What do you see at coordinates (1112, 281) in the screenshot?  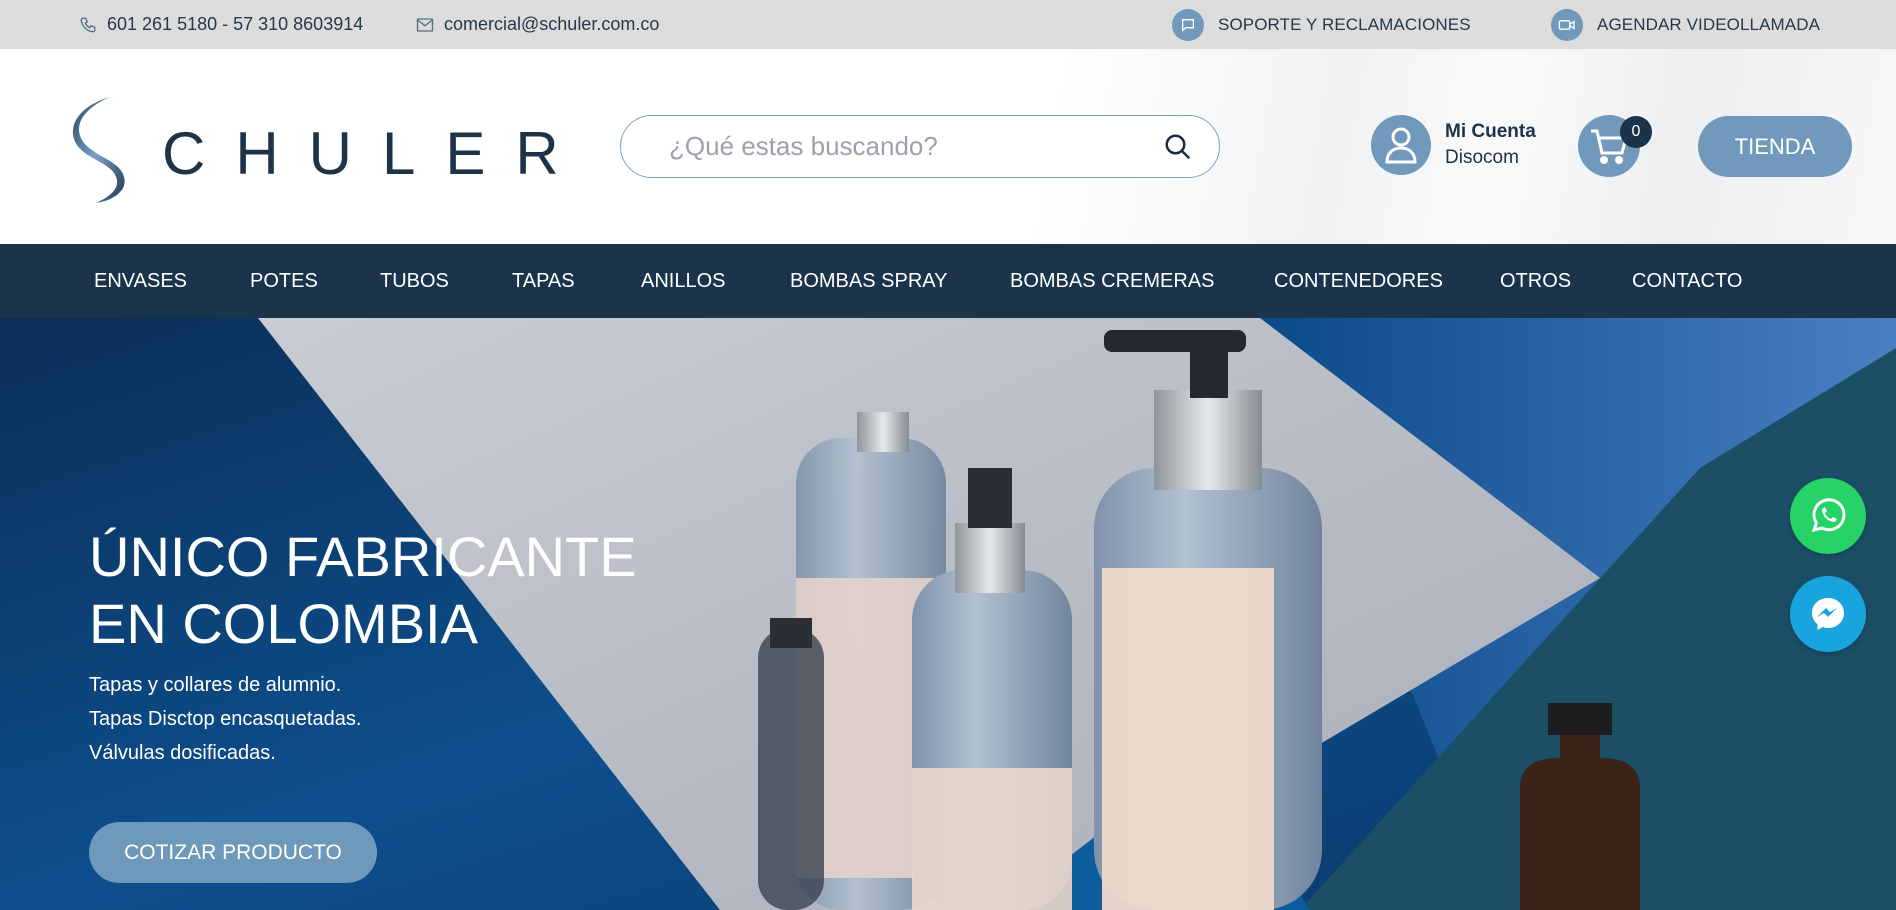 I see `nav-item-bombas-cremeras: BOMBAS CREMERAS` at bounding box center [1112, 281].